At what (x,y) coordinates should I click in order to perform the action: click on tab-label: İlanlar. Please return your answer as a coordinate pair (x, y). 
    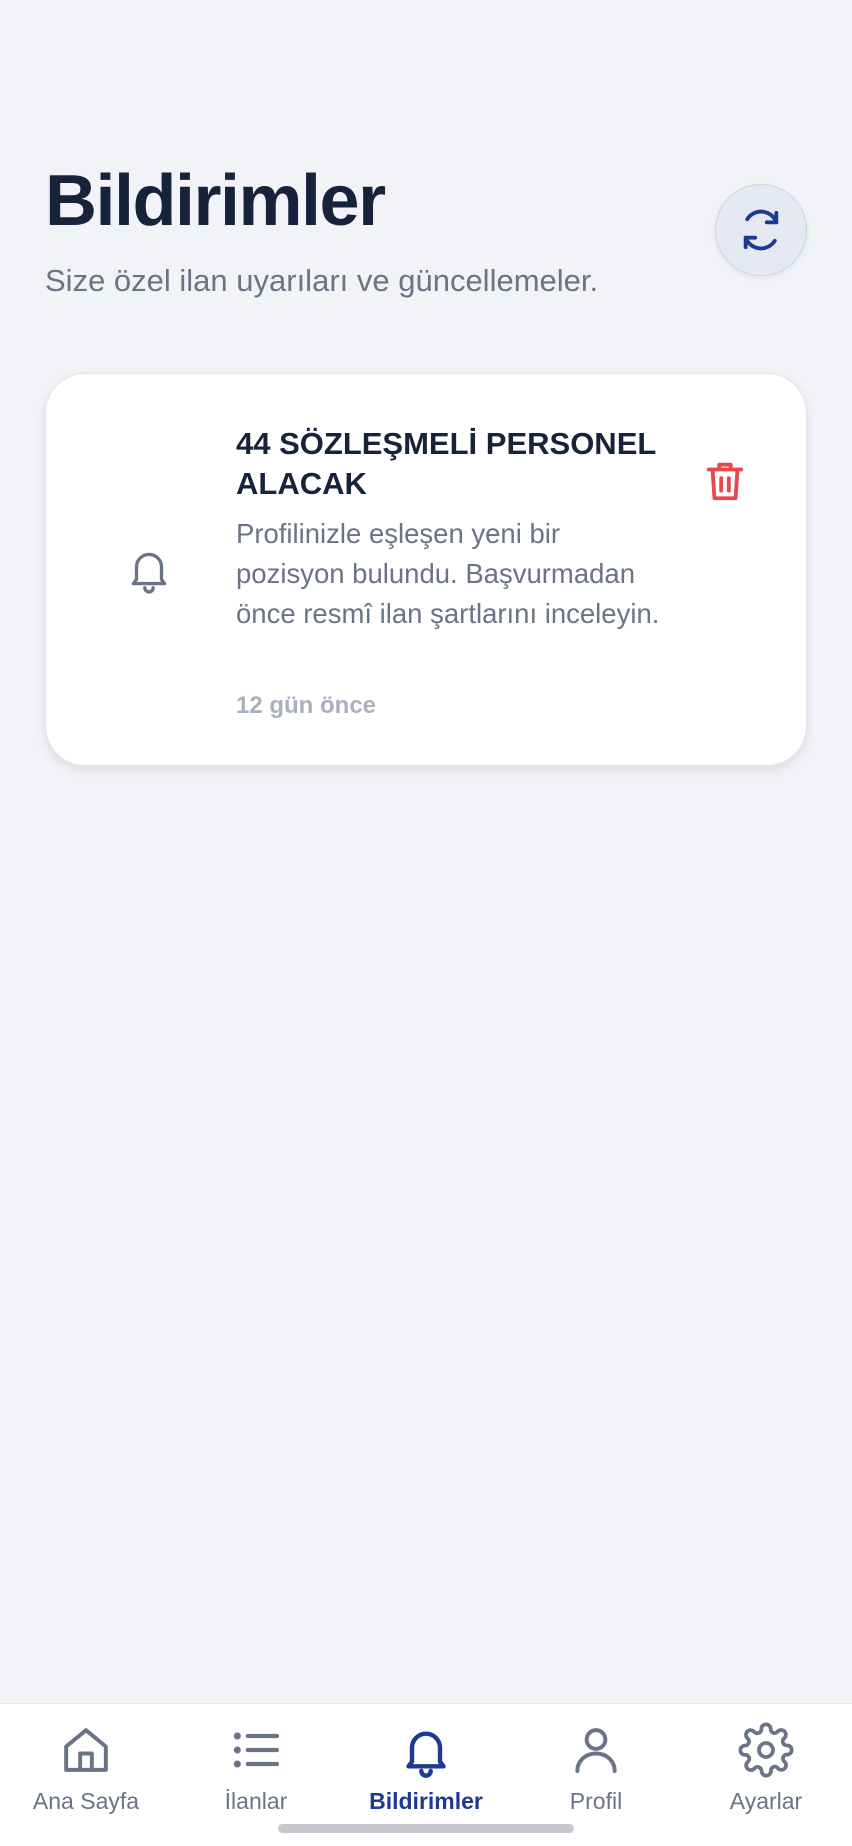
    Looking at the image, I should click on (256, 1801).